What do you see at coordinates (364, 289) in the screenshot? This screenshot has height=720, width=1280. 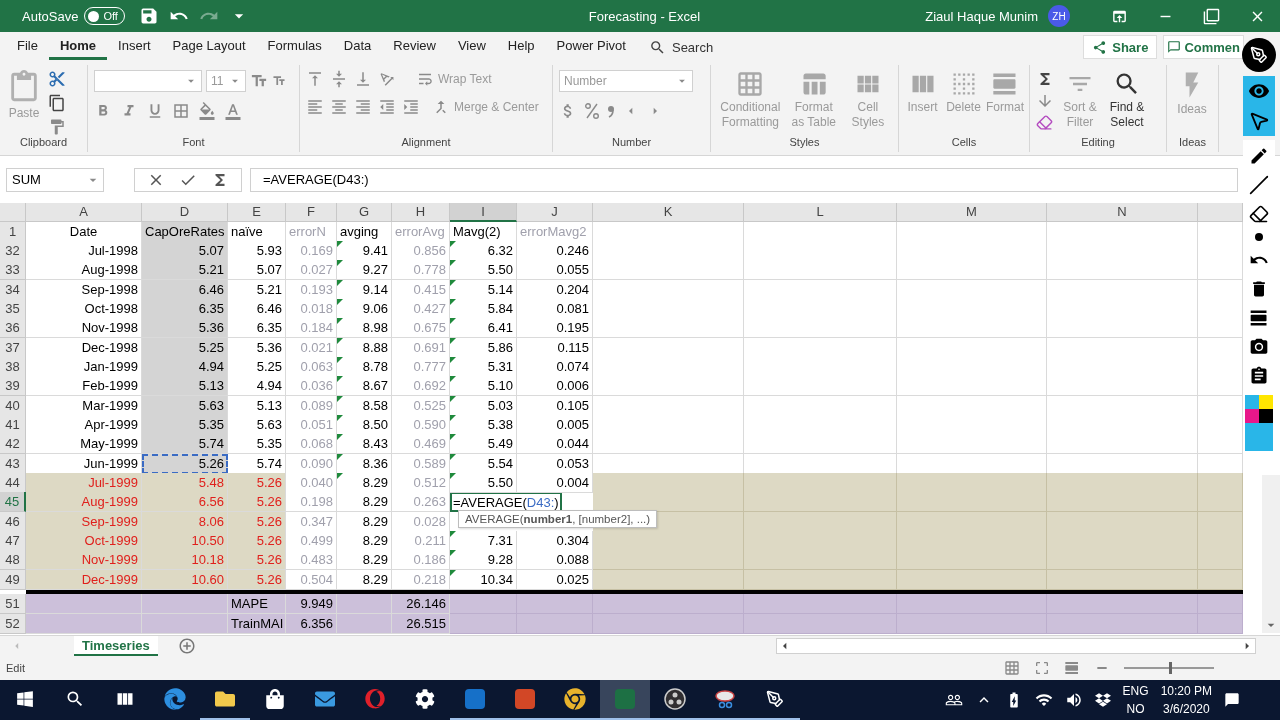 I see `table-cell: 9.14` at bounding box center [364, 289].